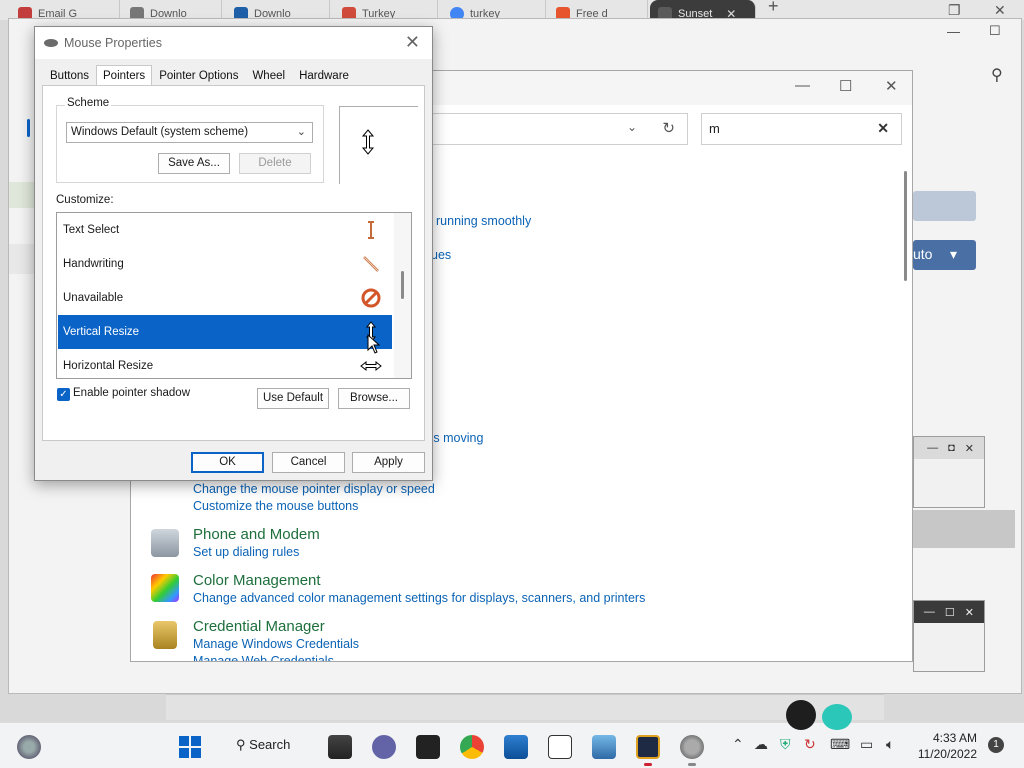 The width and height of the screenshot is (1024, 768). Describe the element at coordinates (801, 129) in the screenshot. I see `search-input: m ✕` at that location.